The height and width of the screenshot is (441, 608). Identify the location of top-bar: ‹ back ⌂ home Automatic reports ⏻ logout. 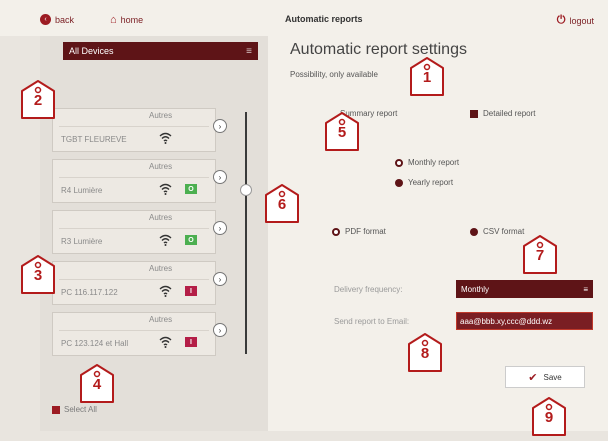
(304, 18).